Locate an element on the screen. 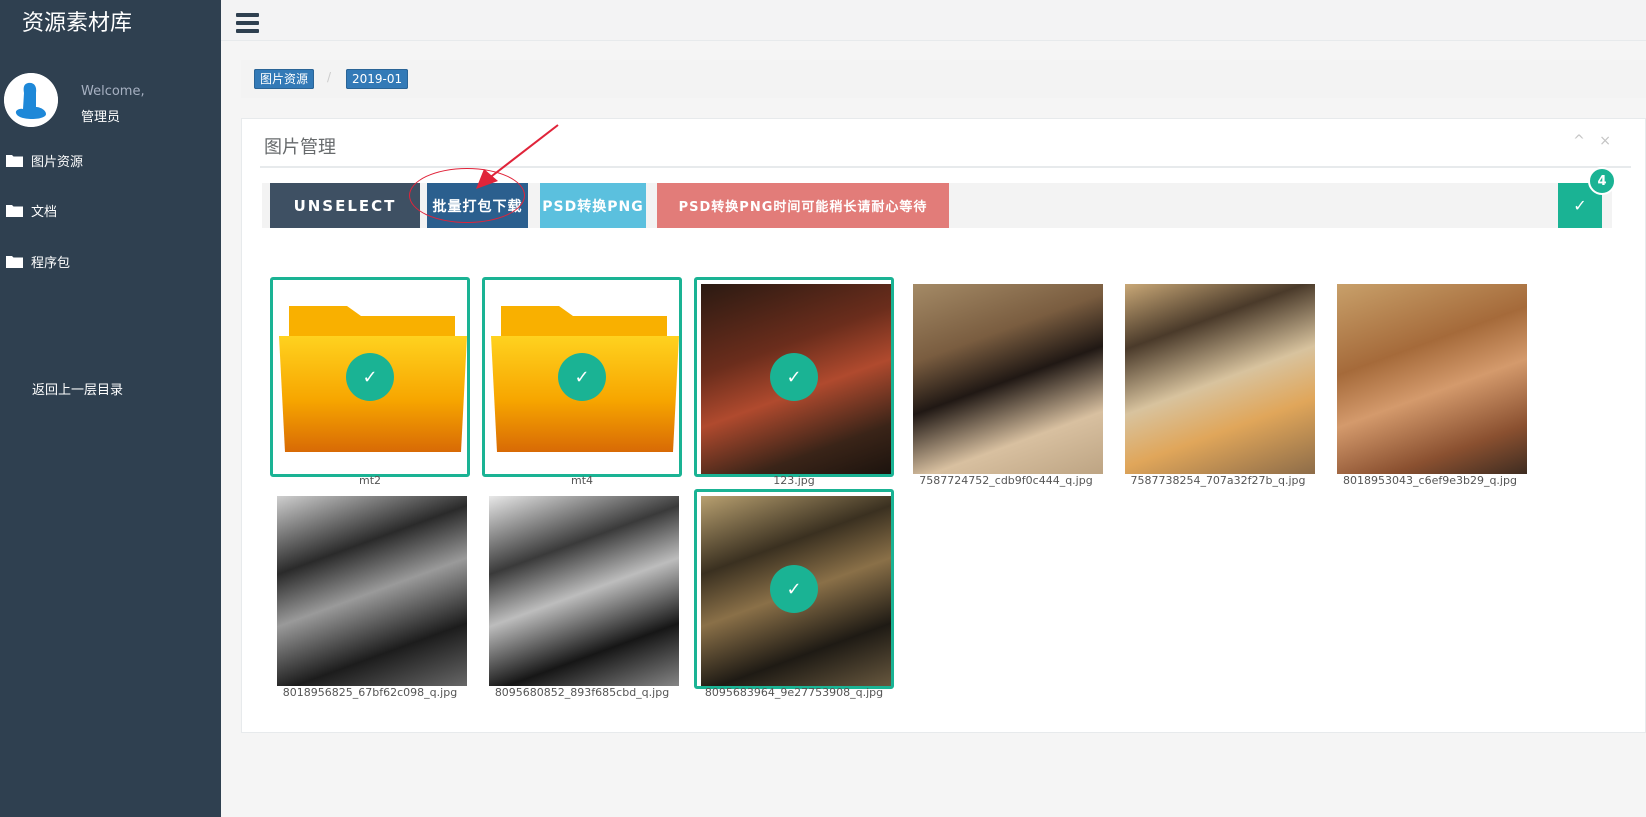  item-caption: 123.jpg is located at coordinates (794, 480).